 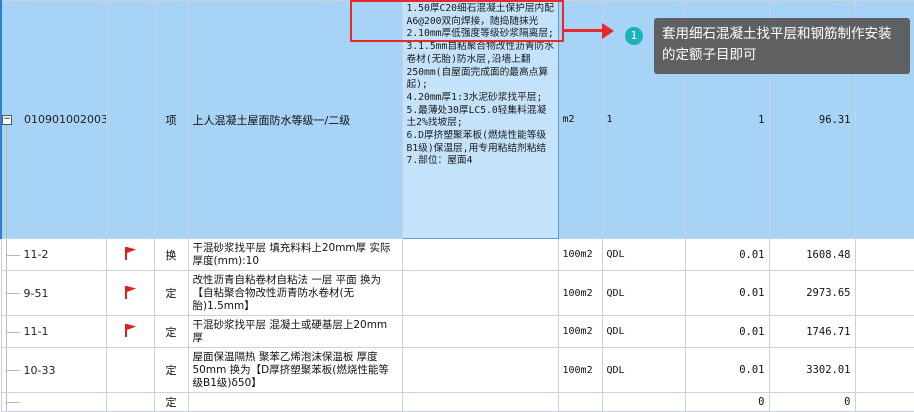 What do you see at coordinates (476, 116) in the screenshot?
I see `desc-line-5: 5.最薄处30厚LC5.0轻集料混凝土2%找坡层;` at bounding box center [476, 116].